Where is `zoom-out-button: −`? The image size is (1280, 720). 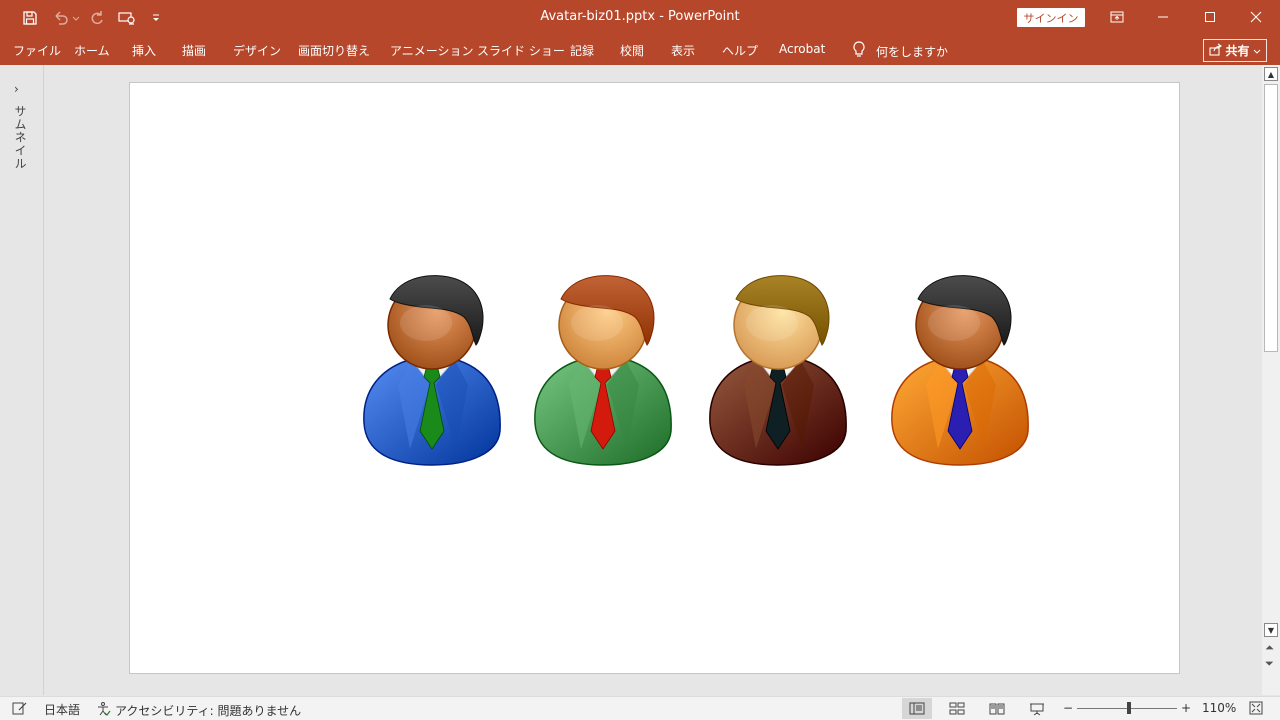 zoom-out-button: − is located at coordinates (1068, 708).